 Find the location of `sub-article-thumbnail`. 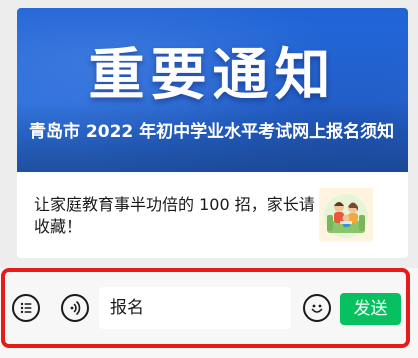

sub-article-thumbnail is located at coordinates (346, 215).